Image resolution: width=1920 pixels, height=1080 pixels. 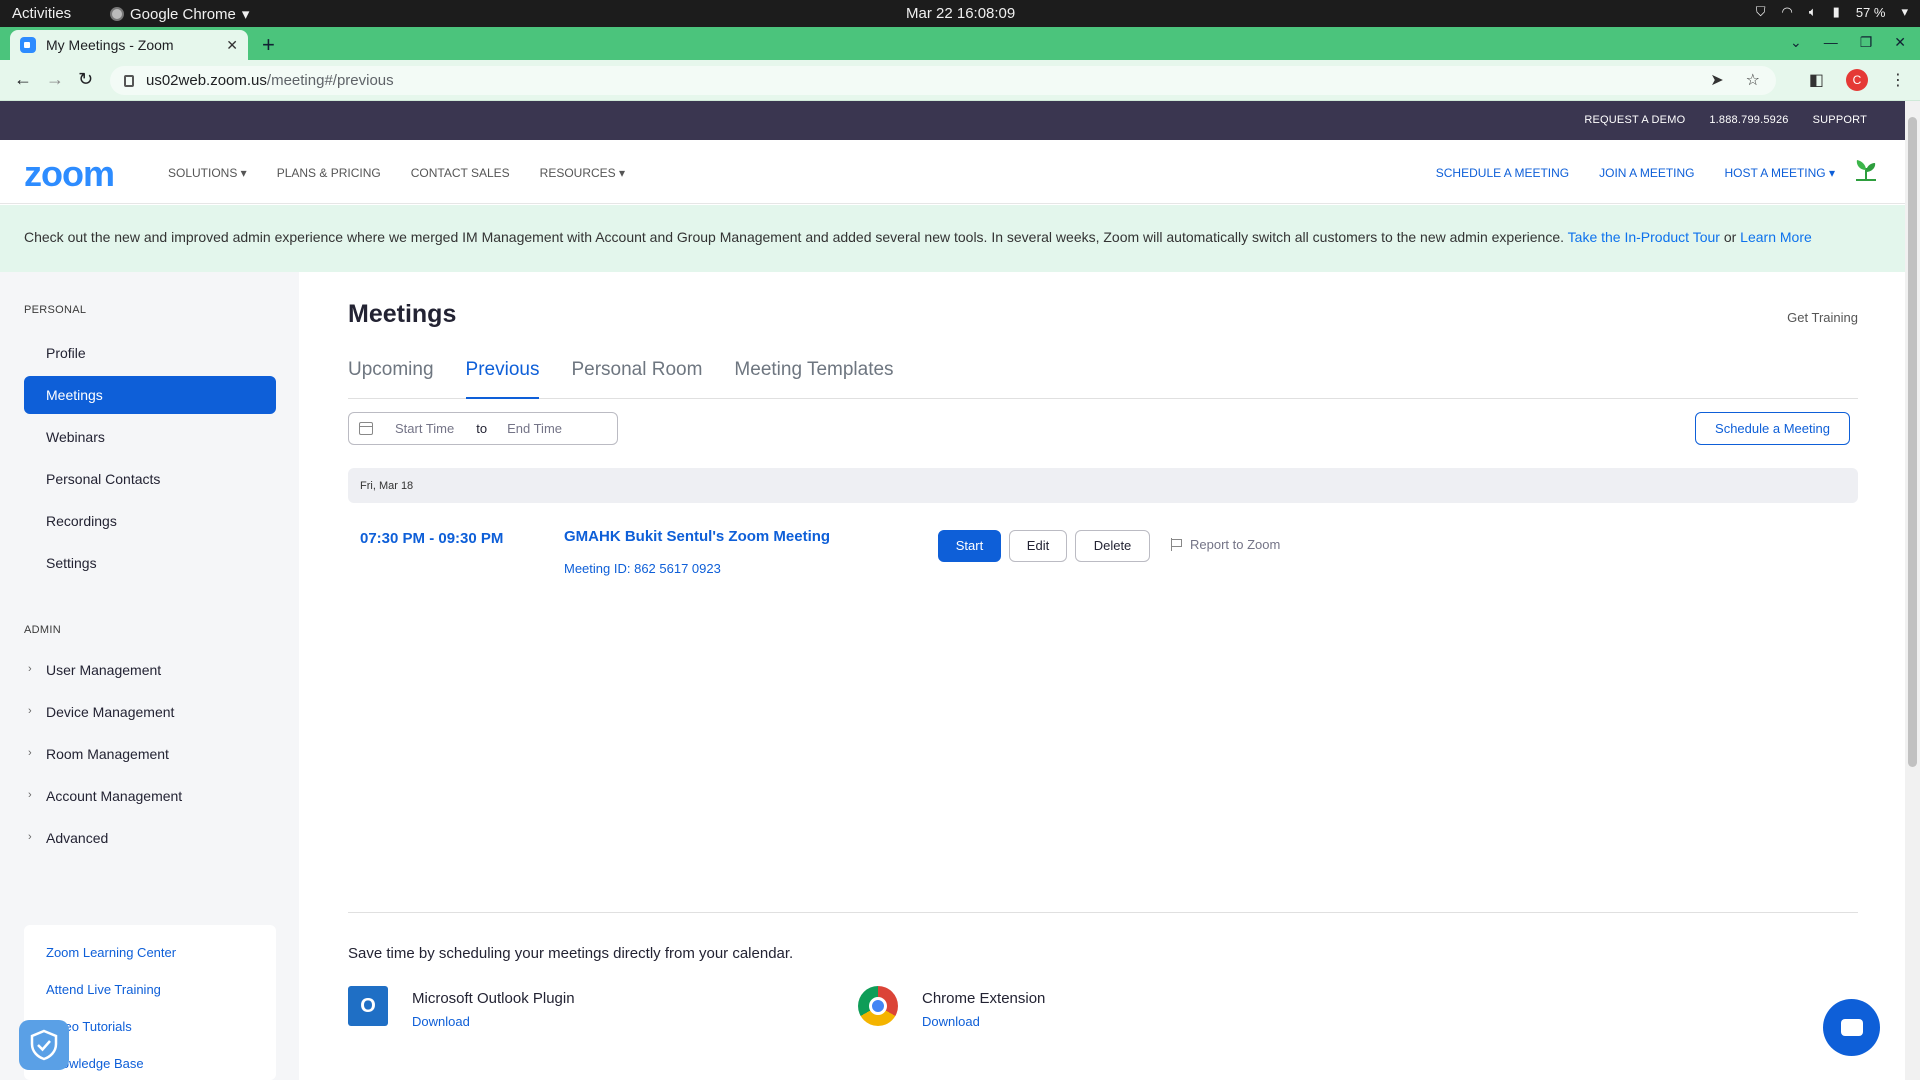 I want to click on nav-contact-sales: CONTACT SALES, so click(x=460, y=173).